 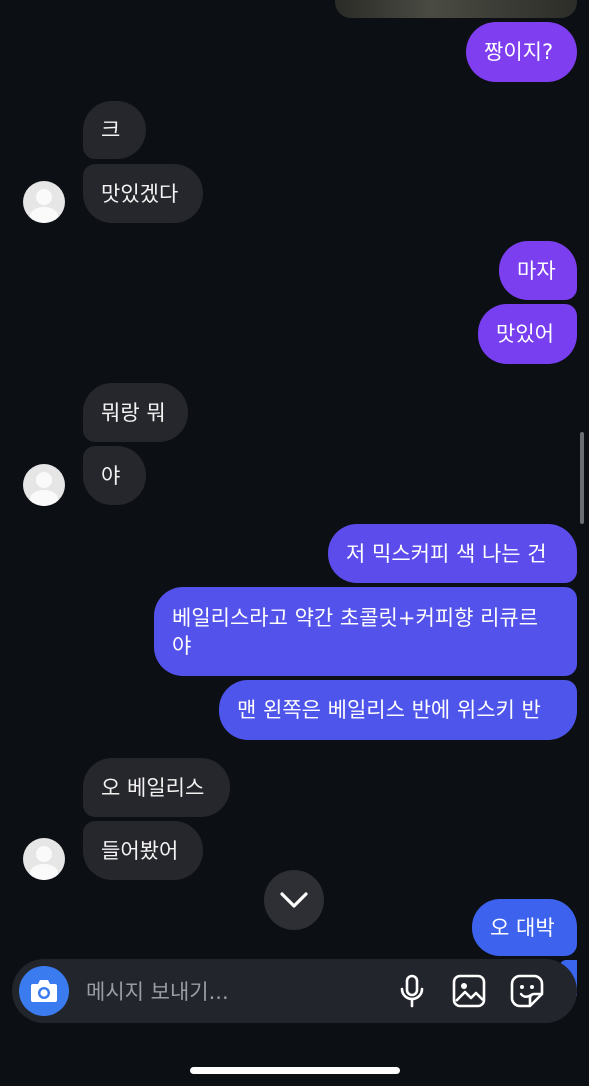 I want to click on message-text: 맛있어, so click(x=525, y=334).